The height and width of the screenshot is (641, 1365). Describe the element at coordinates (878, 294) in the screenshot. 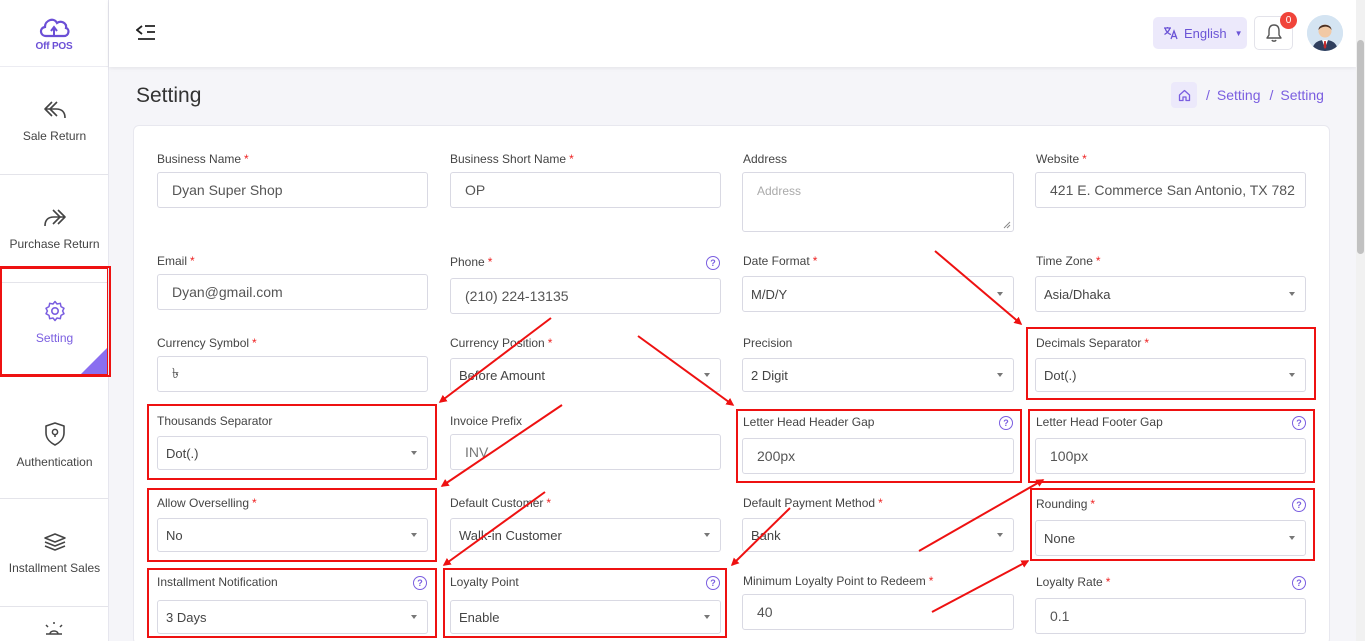

I see `date-format-select: M/D/Y` at that location.